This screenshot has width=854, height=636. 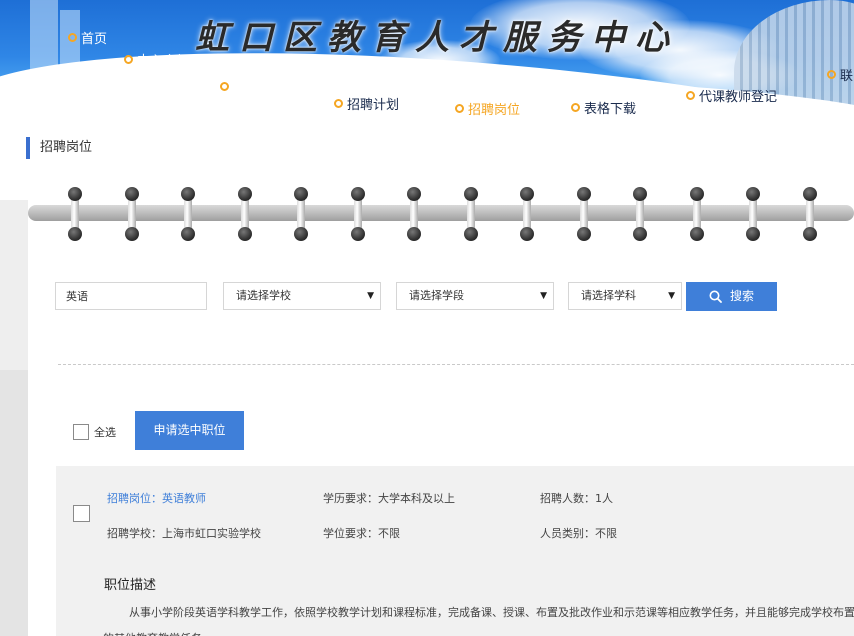 What do you see at coordinates (44, 35) in the screenshot?
I see `skyline-building` at bounding box center [44, 35].